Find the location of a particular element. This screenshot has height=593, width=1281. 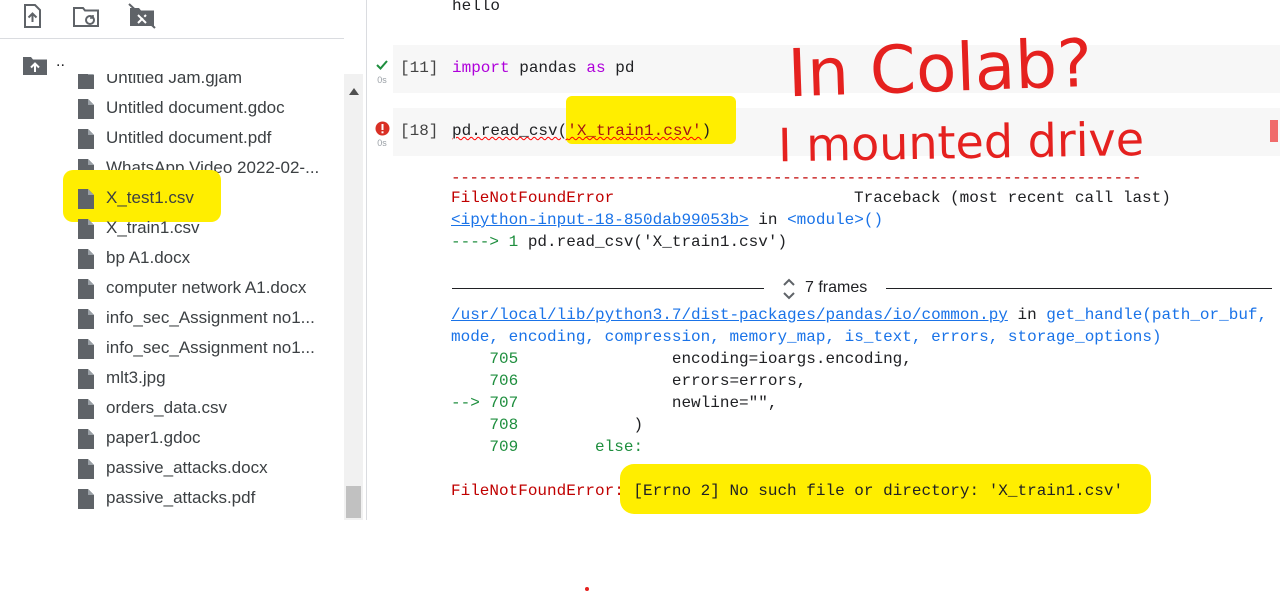

previous-cell-output: hello is located at coordinates (476, 7).